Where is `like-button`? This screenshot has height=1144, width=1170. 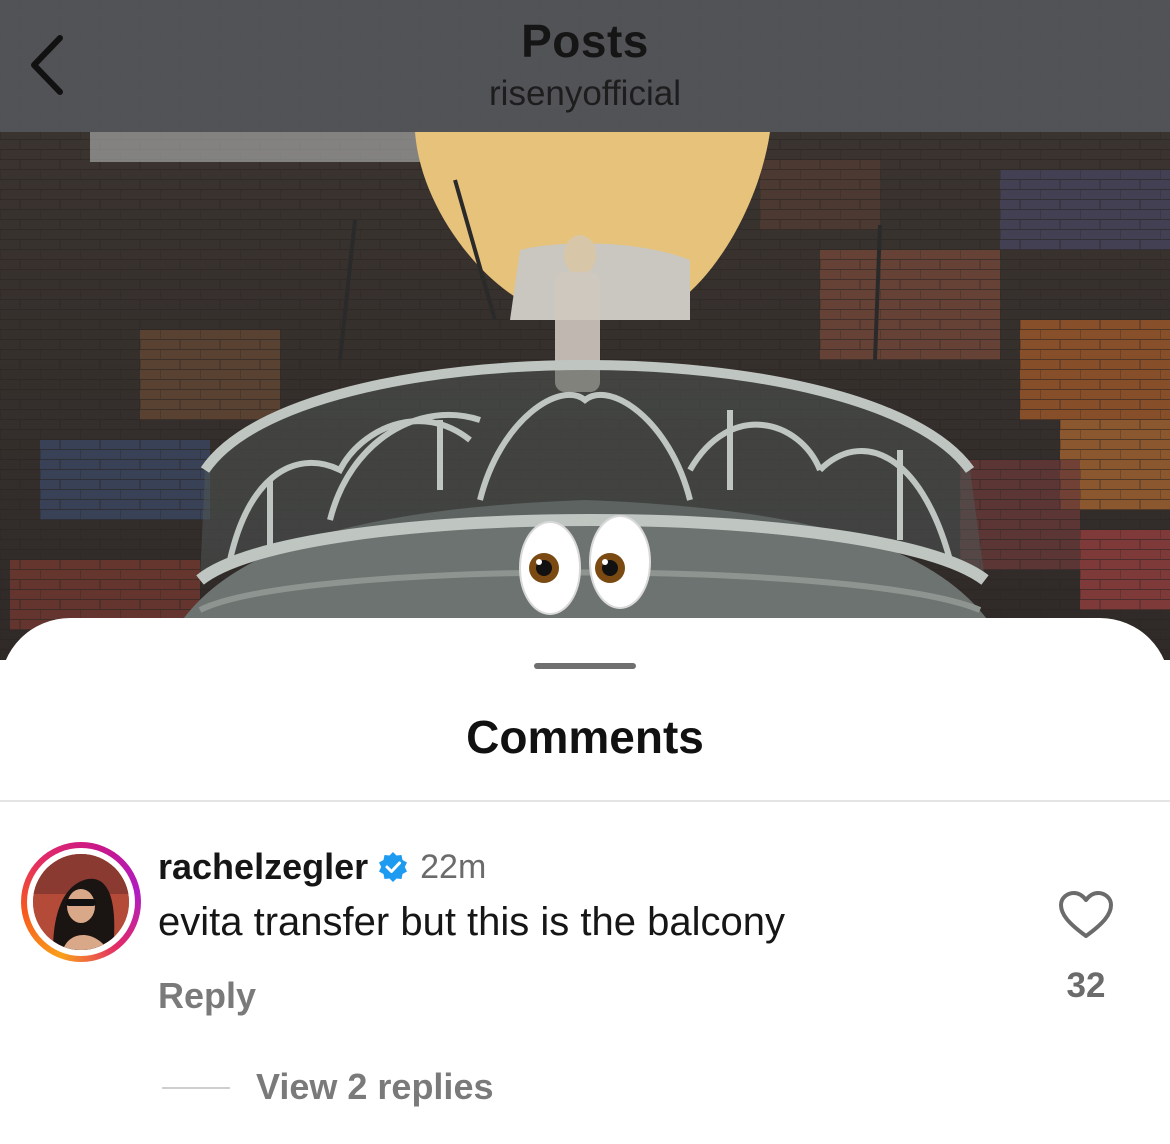 like-button is located at coordinates (1086, 915).